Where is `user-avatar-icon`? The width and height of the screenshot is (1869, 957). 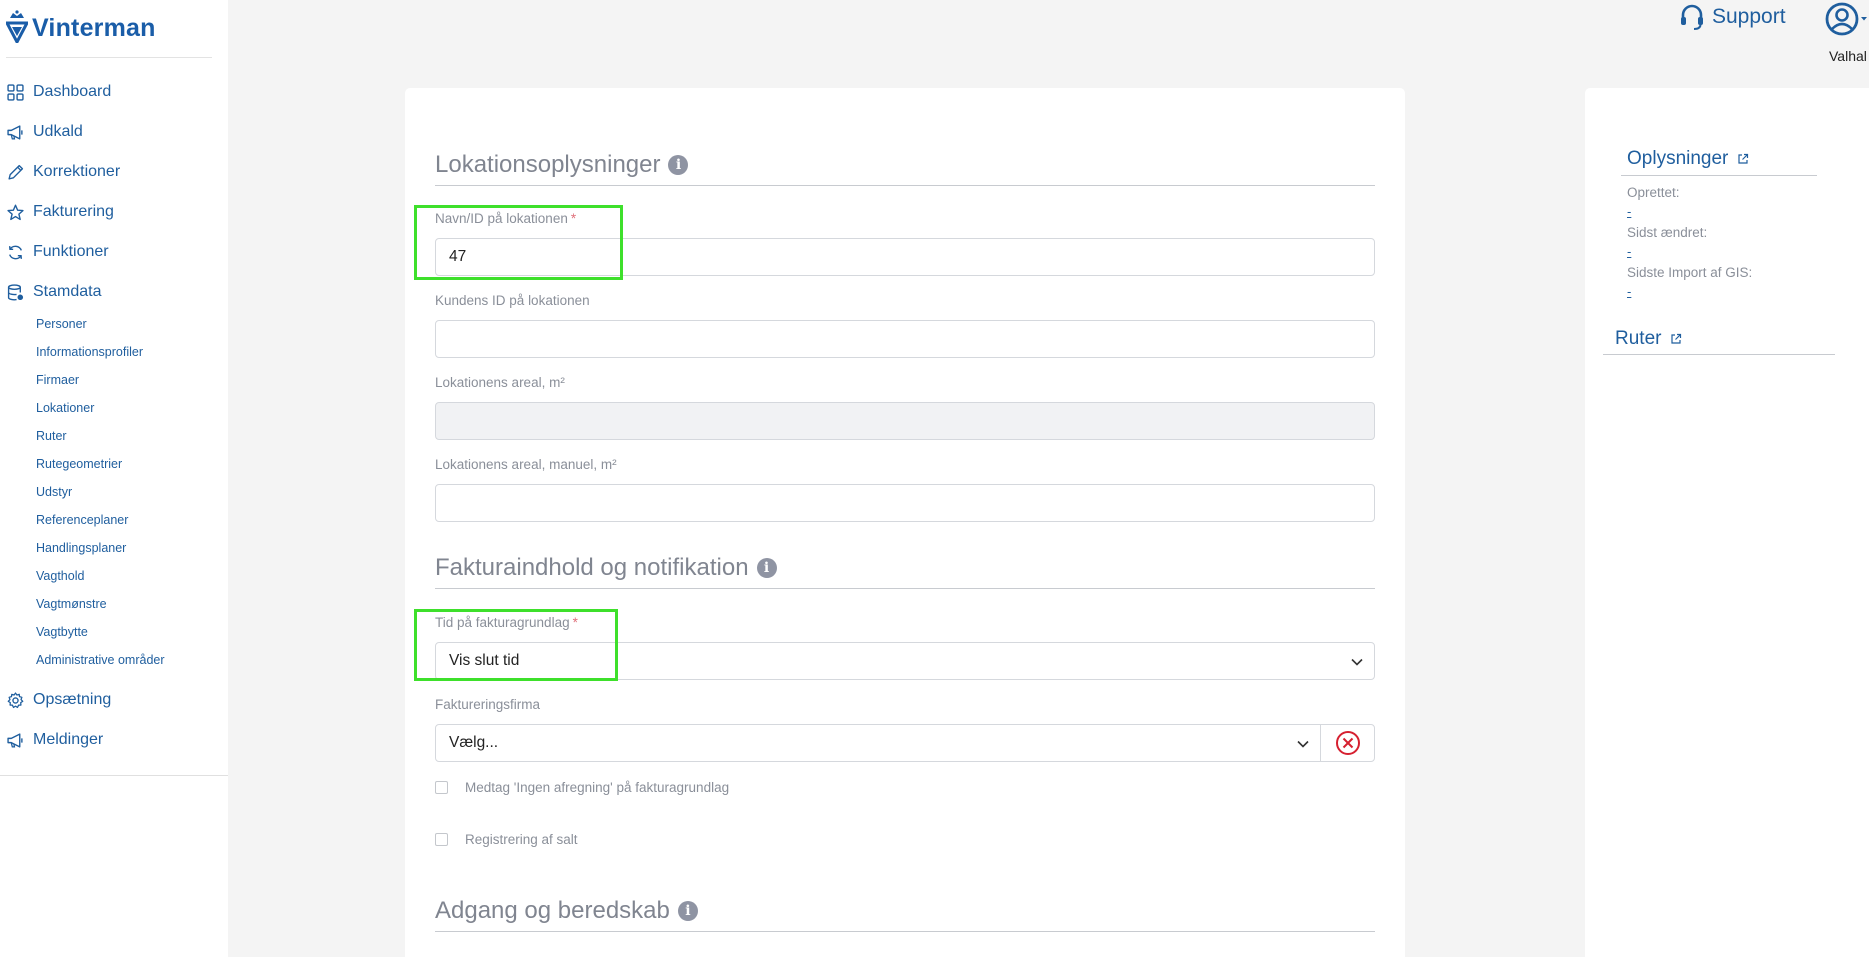 user-avatar-icon is located at coordinates (1846, 19).